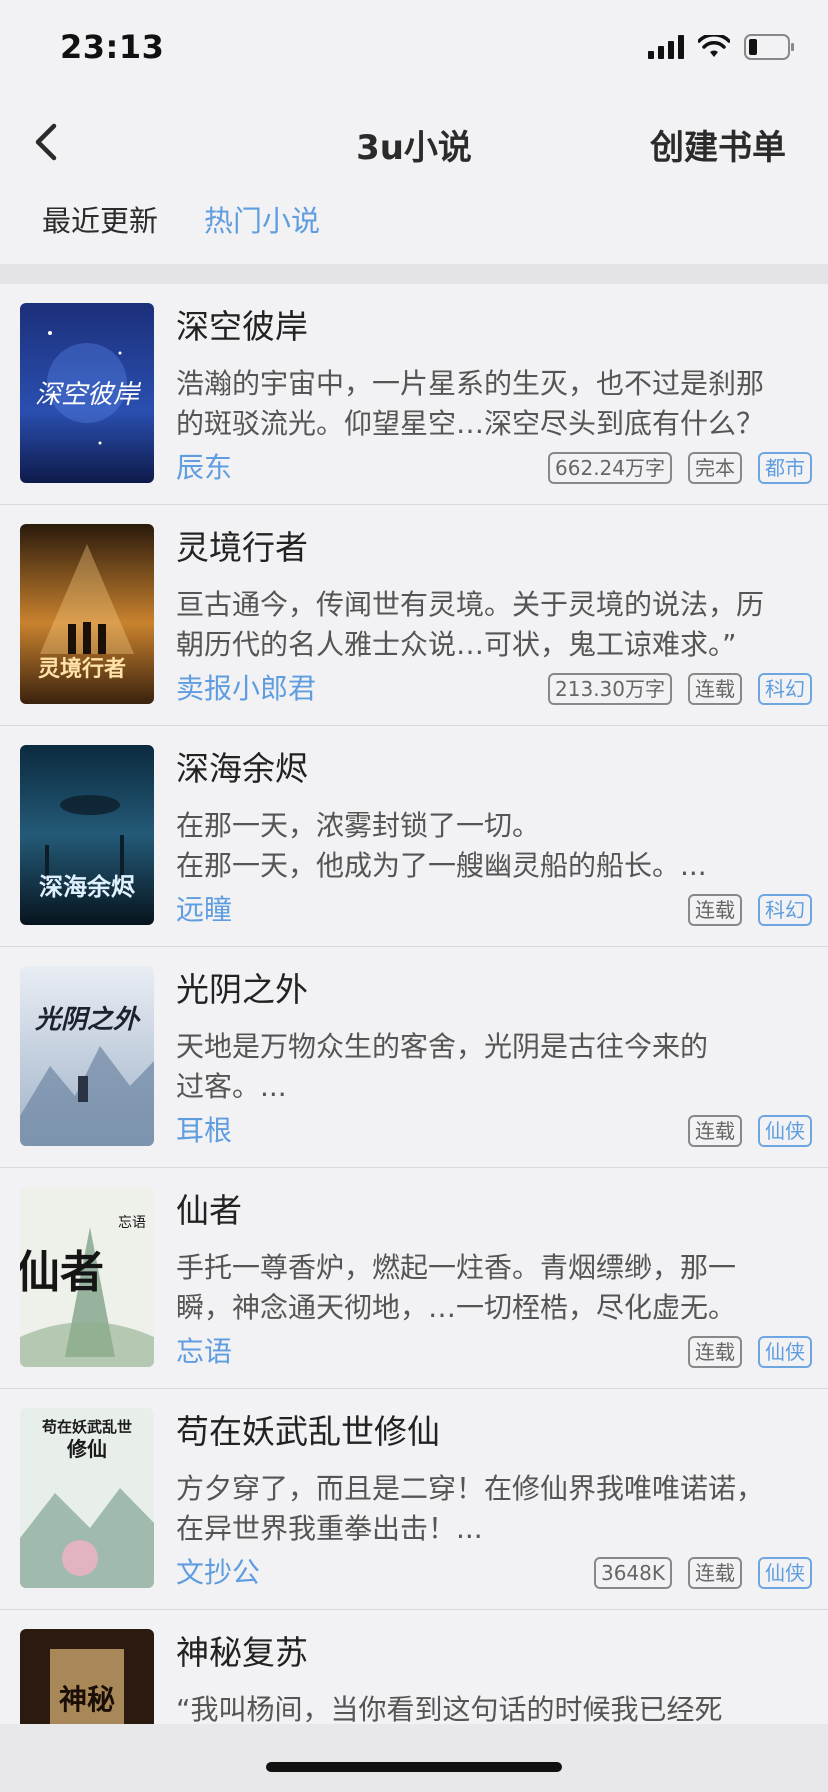 Image resolution: width=828 pixels, height=1792 pixels. I want to click on word-count-badge: 662.24万字, so click(610, 468).